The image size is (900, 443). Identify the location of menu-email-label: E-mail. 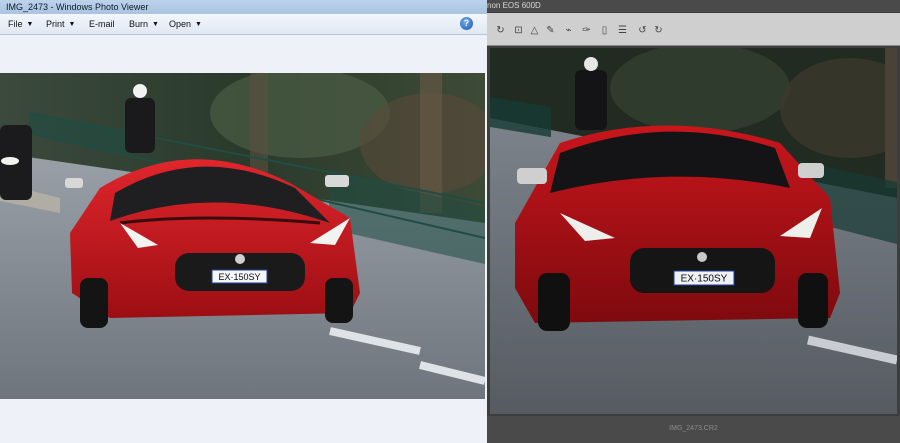
(102, 24).